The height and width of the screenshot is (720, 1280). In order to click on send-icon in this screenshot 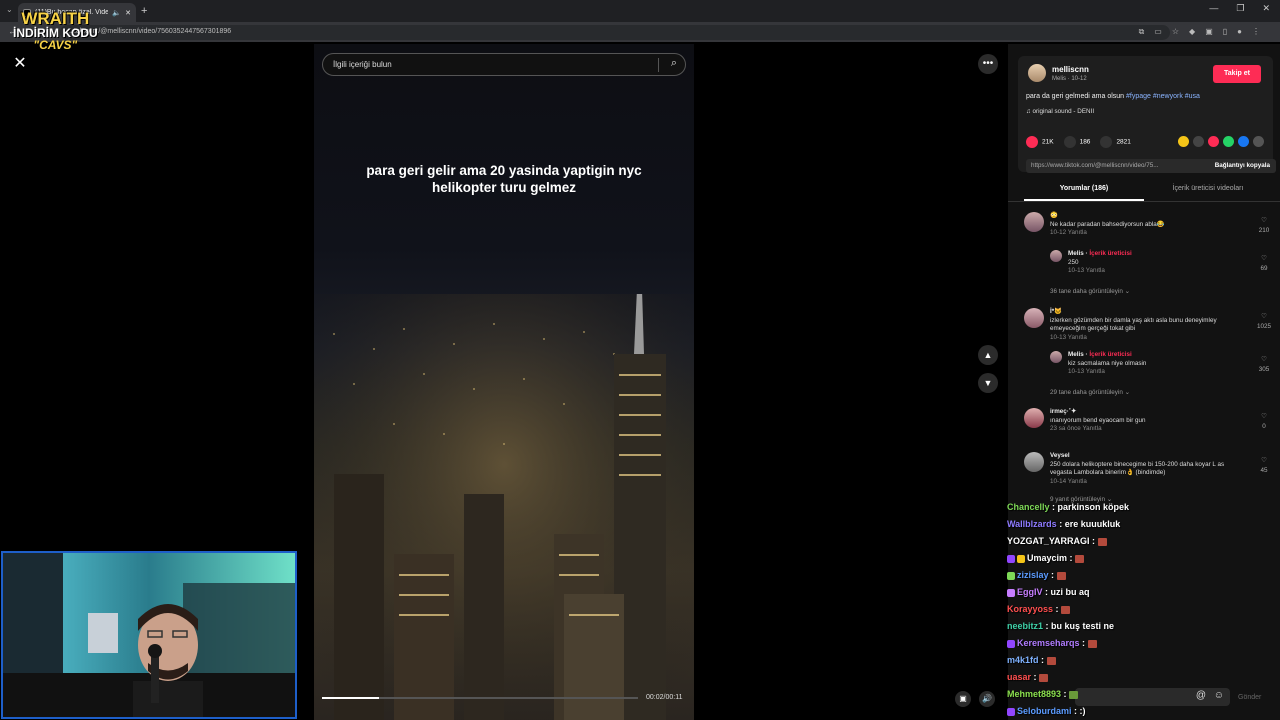, I will do `click(1213, 141)`.